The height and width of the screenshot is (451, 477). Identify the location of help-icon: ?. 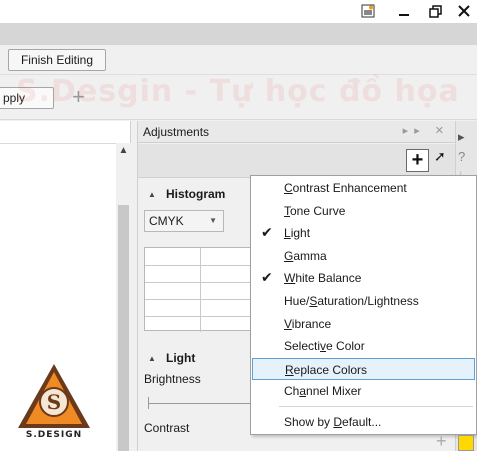
(461, 156).